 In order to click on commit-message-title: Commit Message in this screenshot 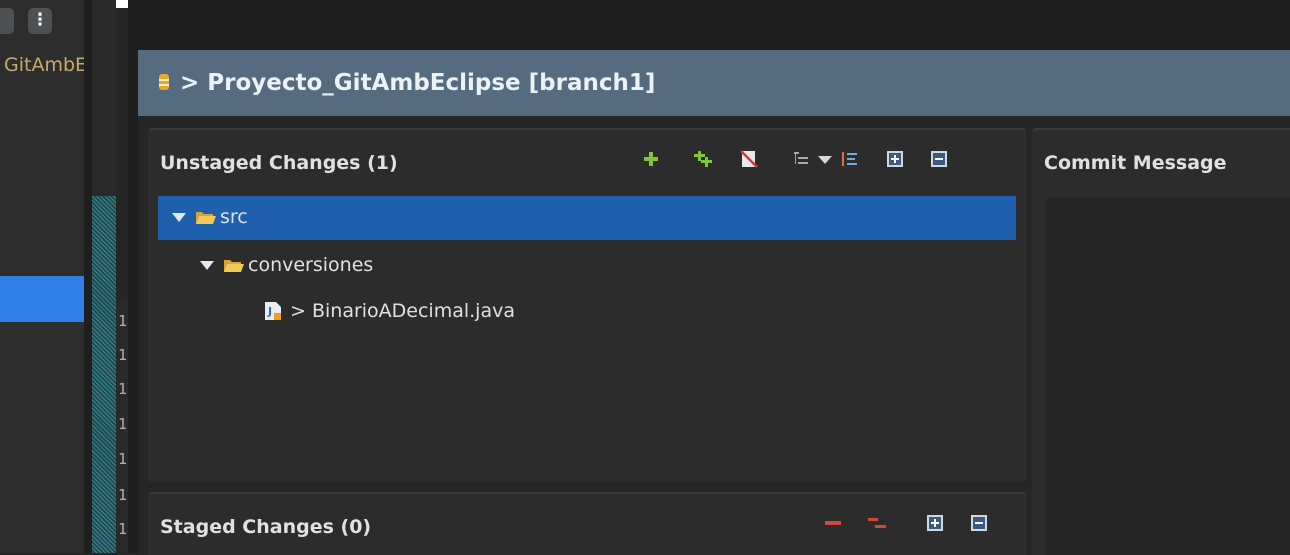, I will do `click(1135, 163)`.